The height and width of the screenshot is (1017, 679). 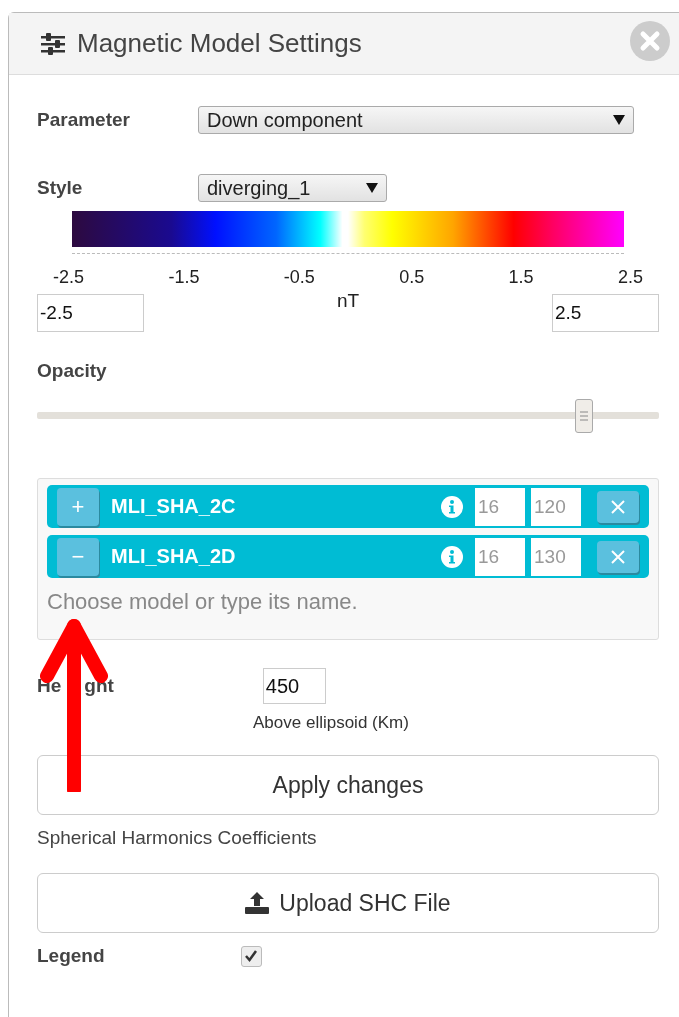 What do you see at coordinates (348, 301) in the screenshot?
I see `unit-label: nT` at bounding box center [348, 301].